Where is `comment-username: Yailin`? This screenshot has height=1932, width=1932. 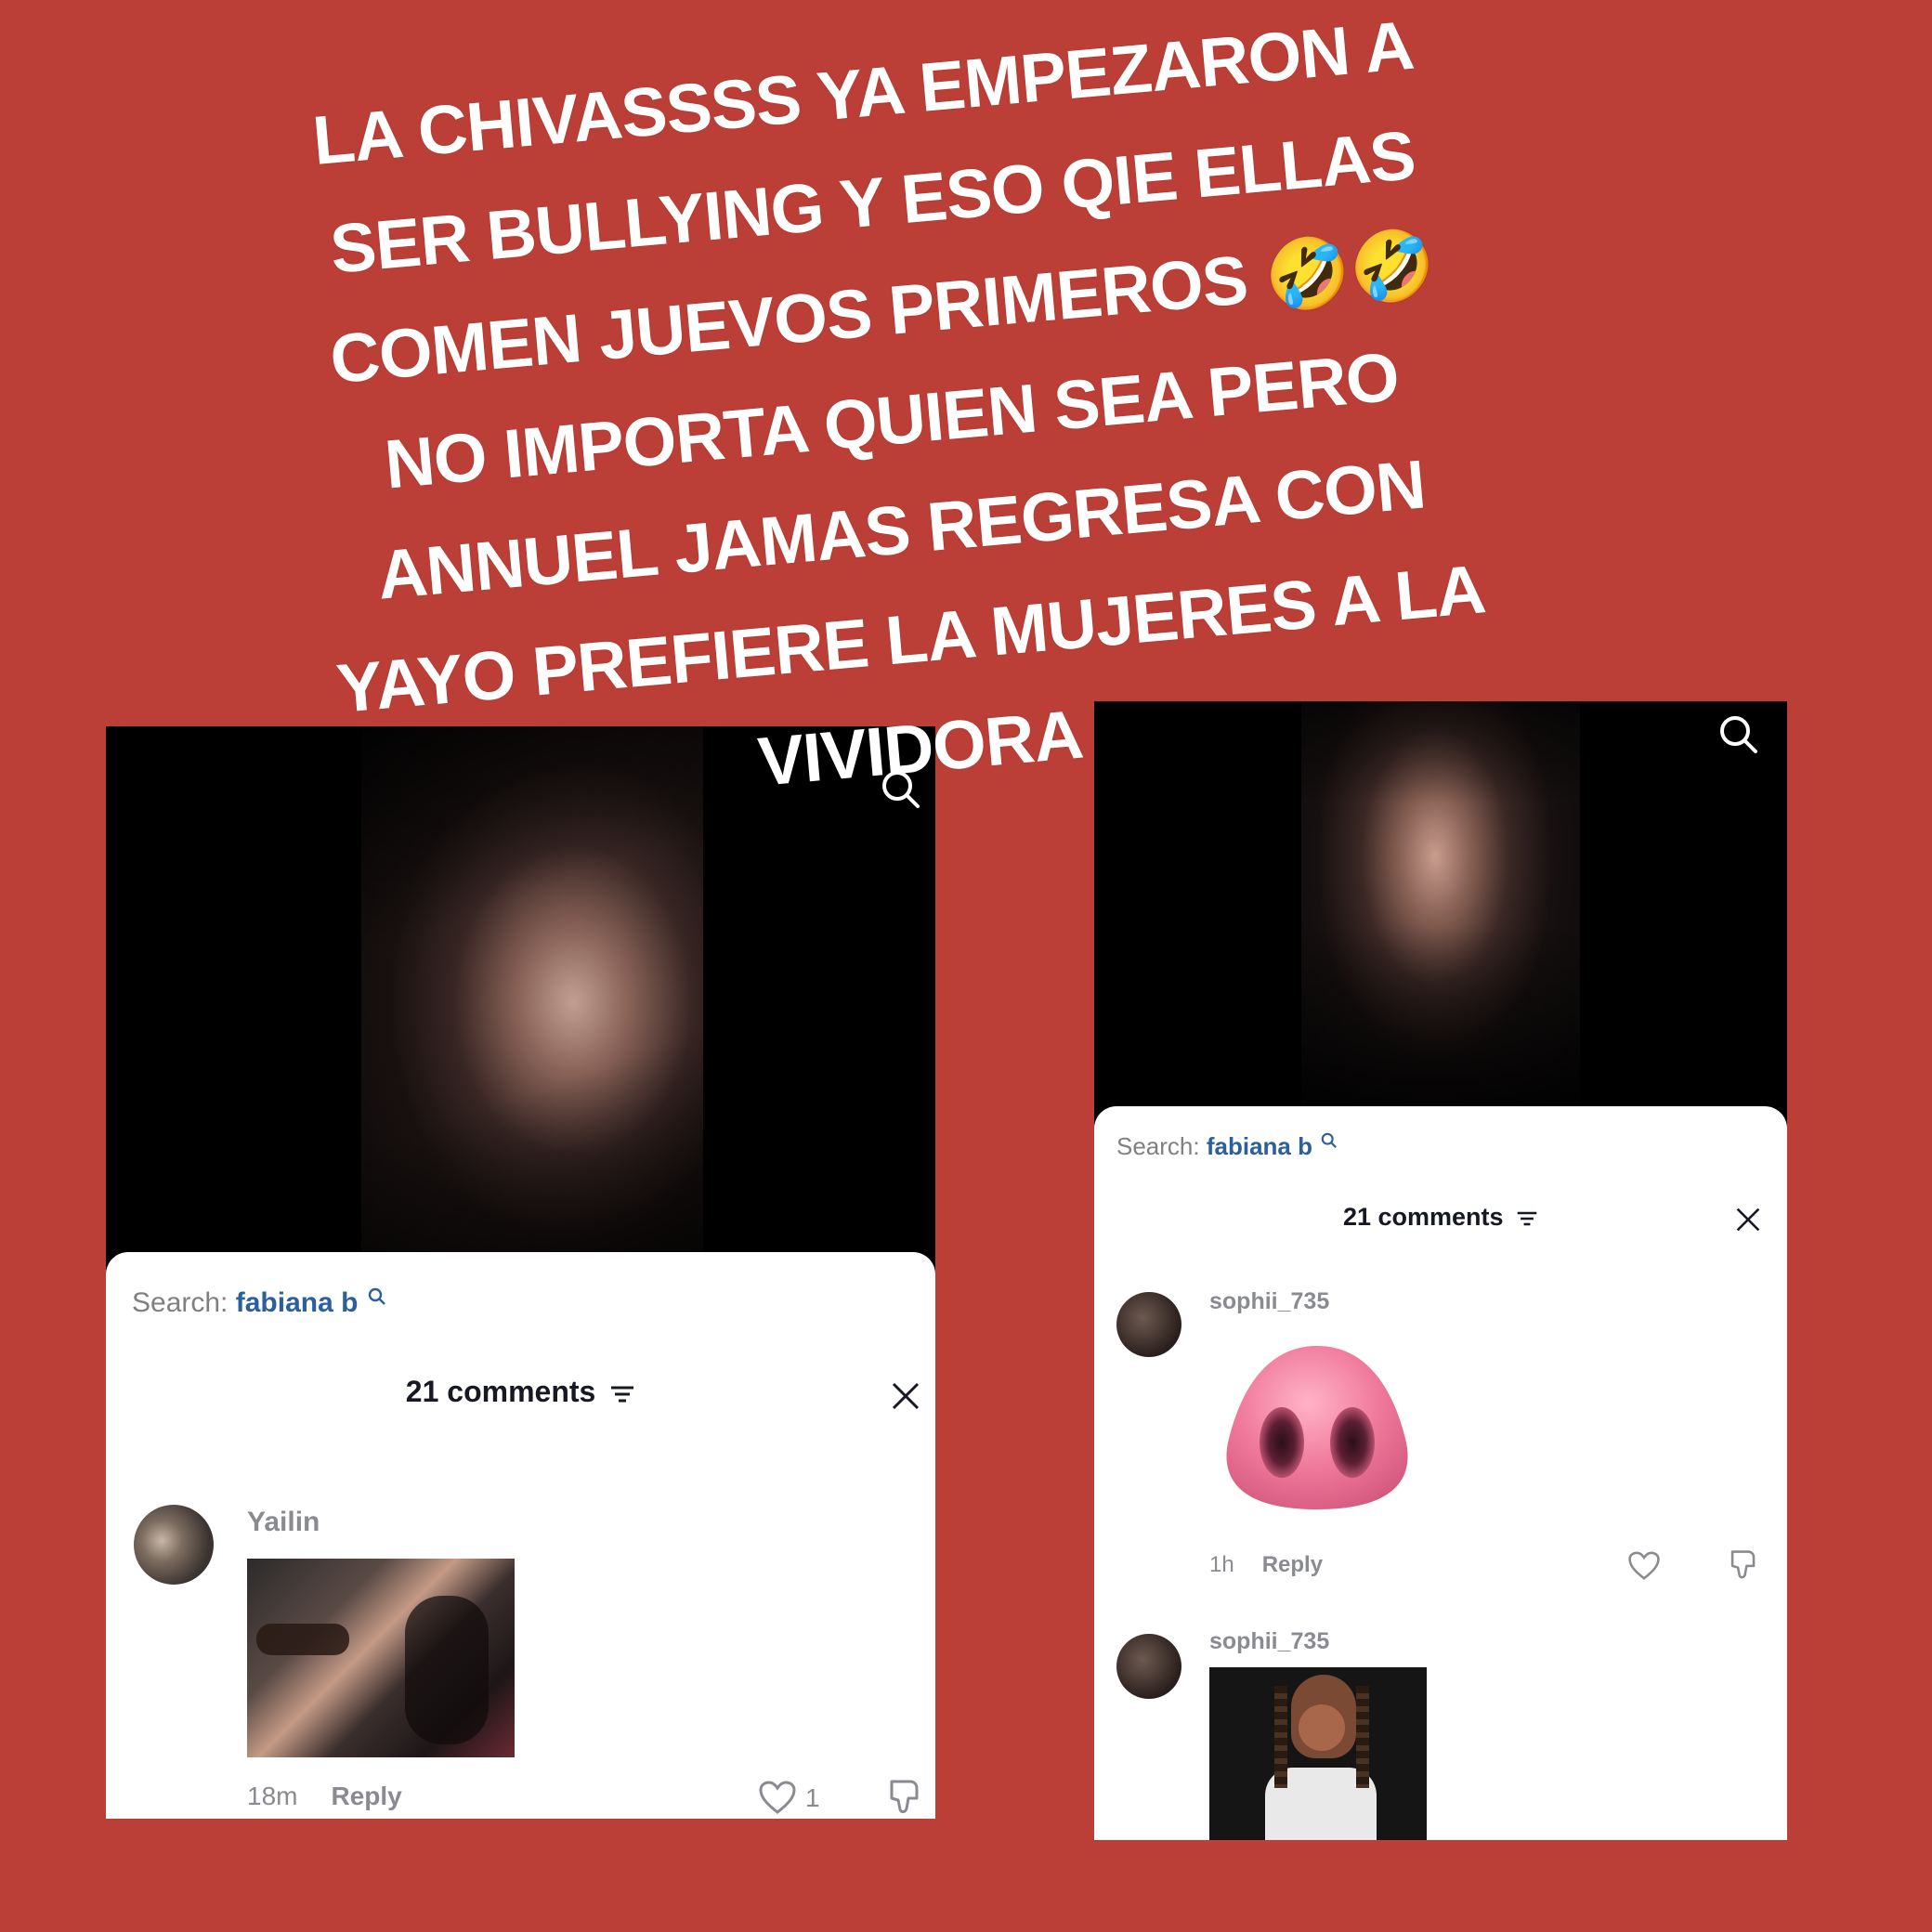
comment-username: Yailin is located at coordinates (283, 1522).